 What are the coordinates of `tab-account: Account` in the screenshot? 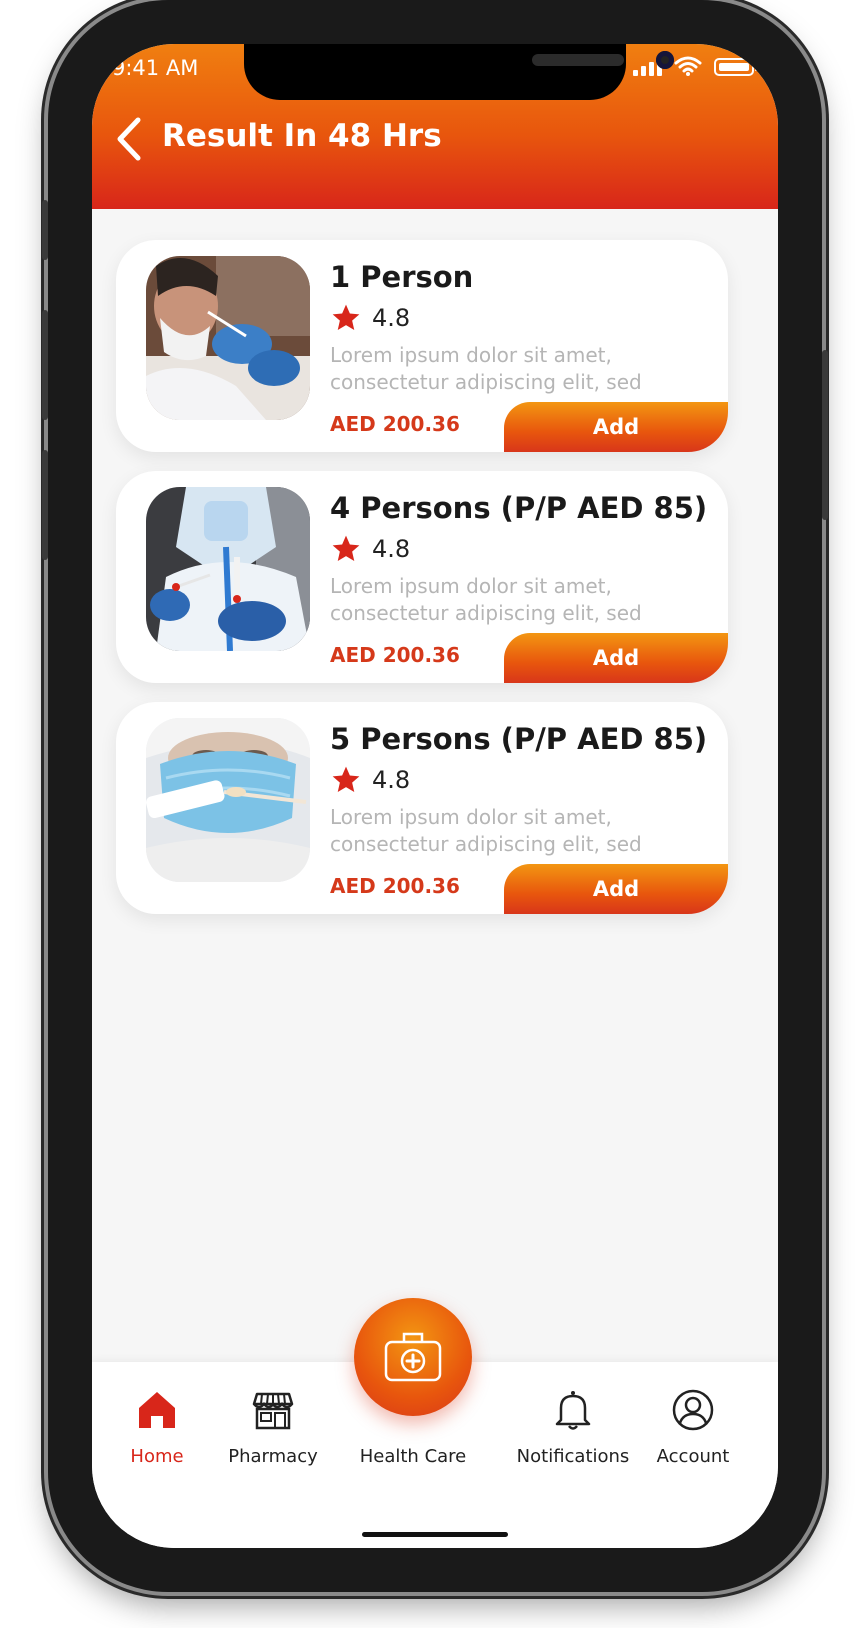 It's located at (693, 1422).